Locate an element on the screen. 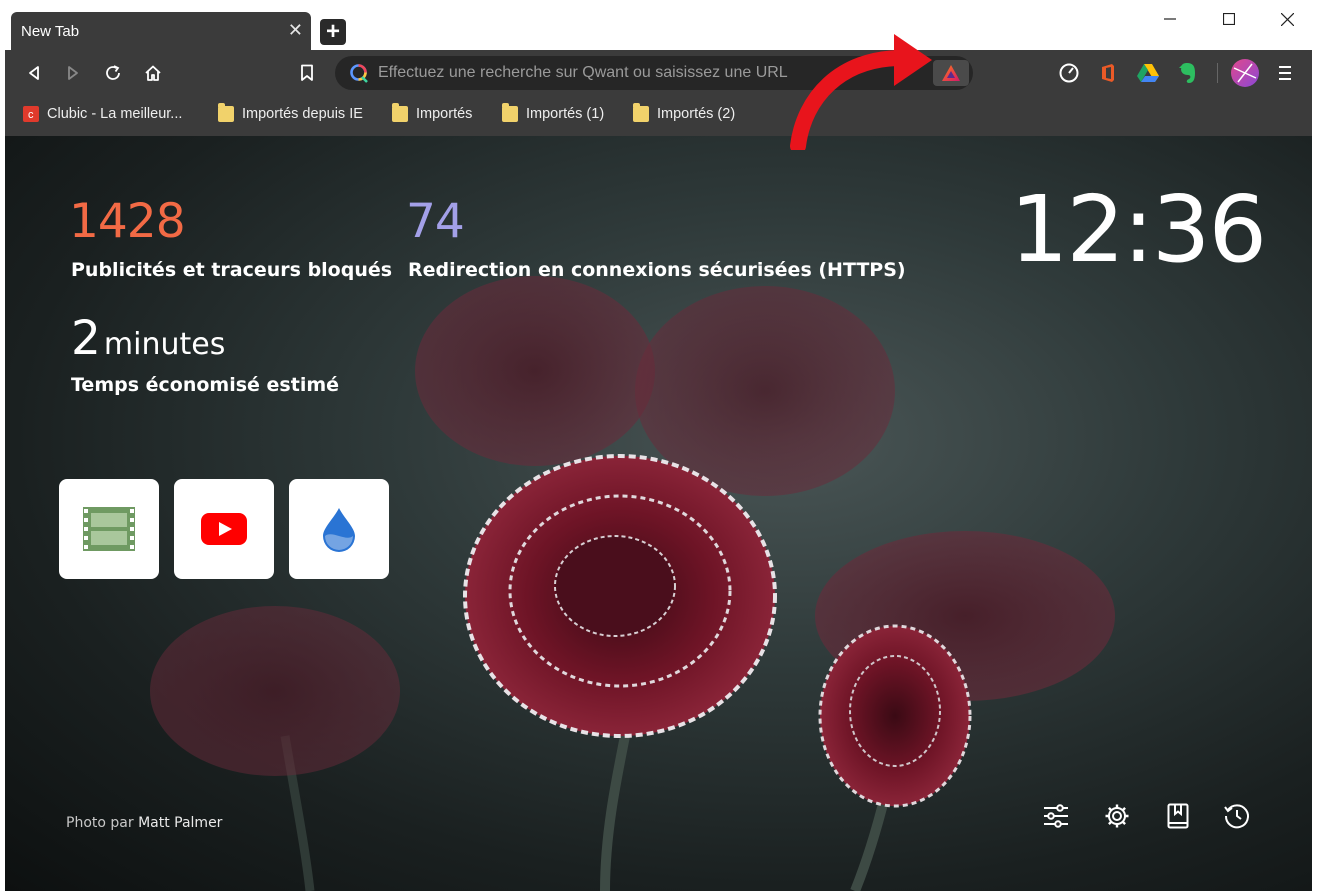  bookmark-page-button is located at coordinates (307, 73).